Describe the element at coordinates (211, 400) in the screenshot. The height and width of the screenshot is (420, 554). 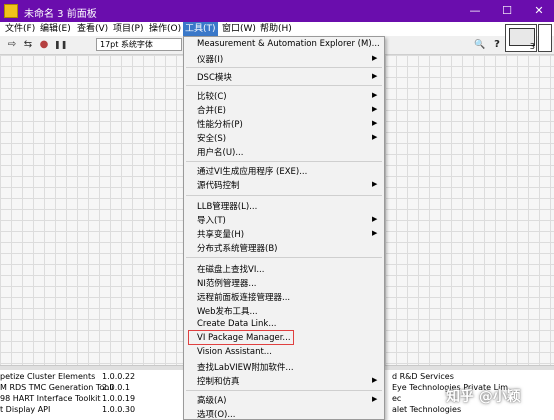
I see `menu-item-advanced: 高级(A)` at that location.